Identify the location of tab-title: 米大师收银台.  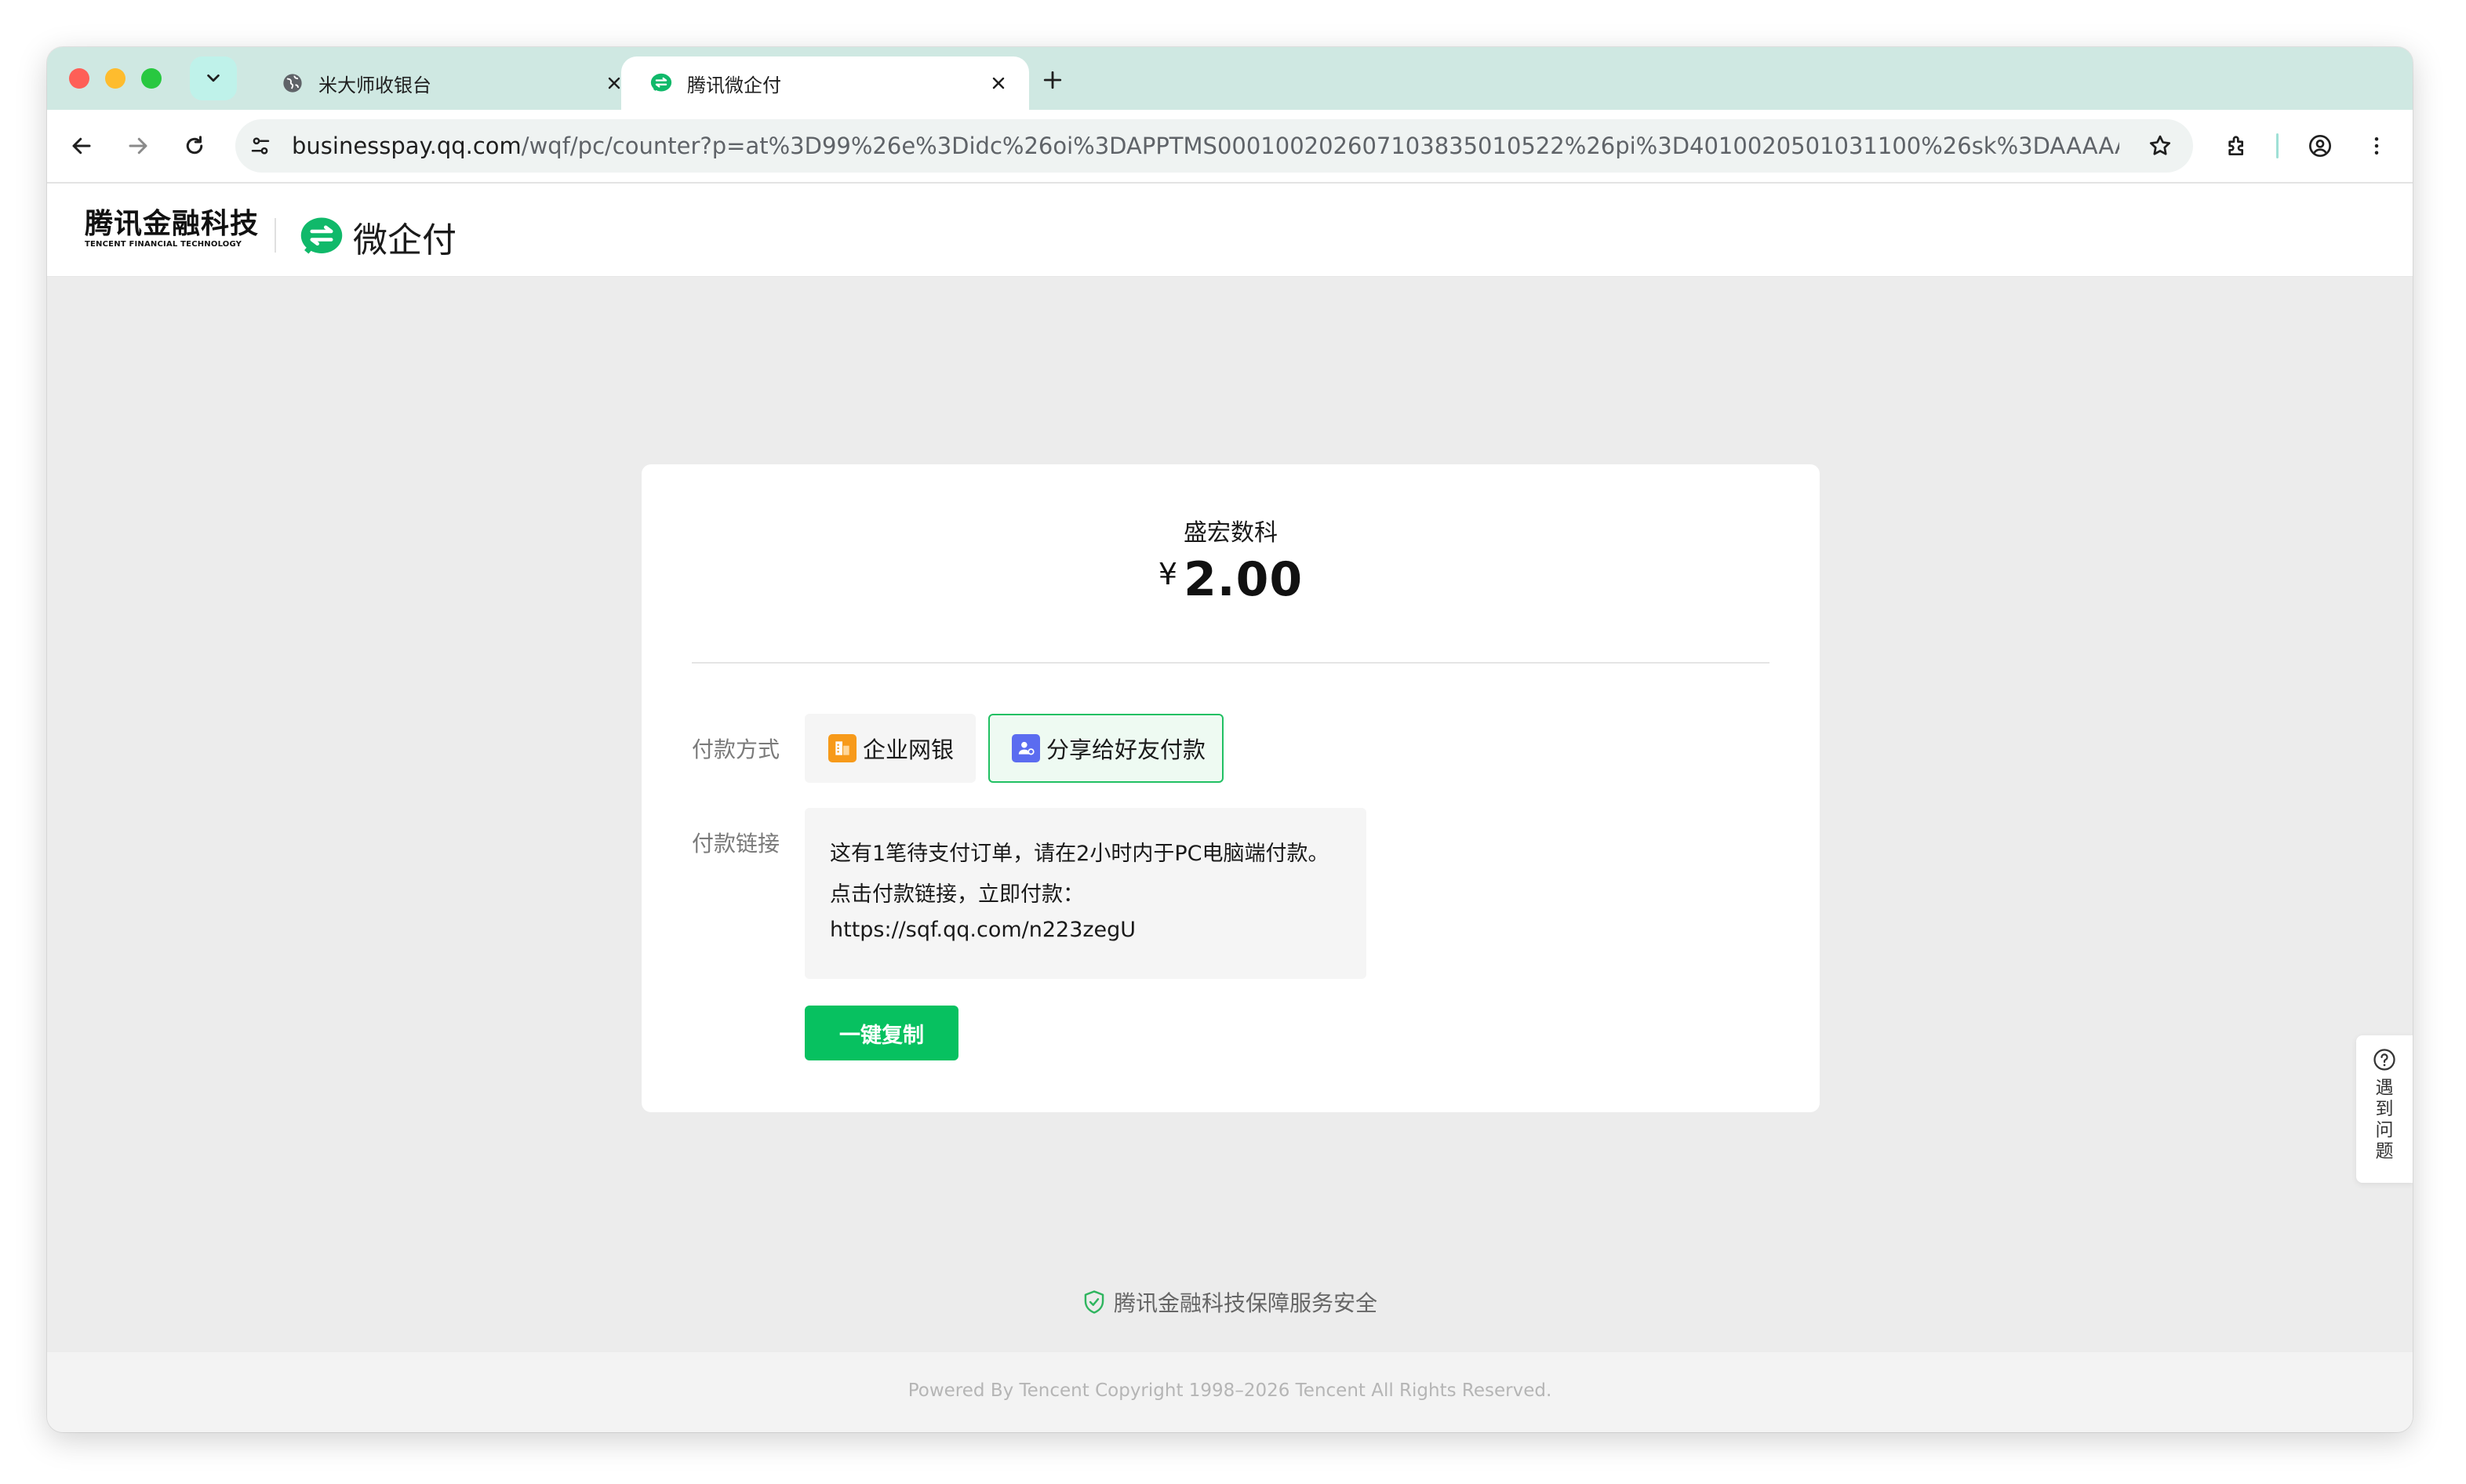
(374, 85).